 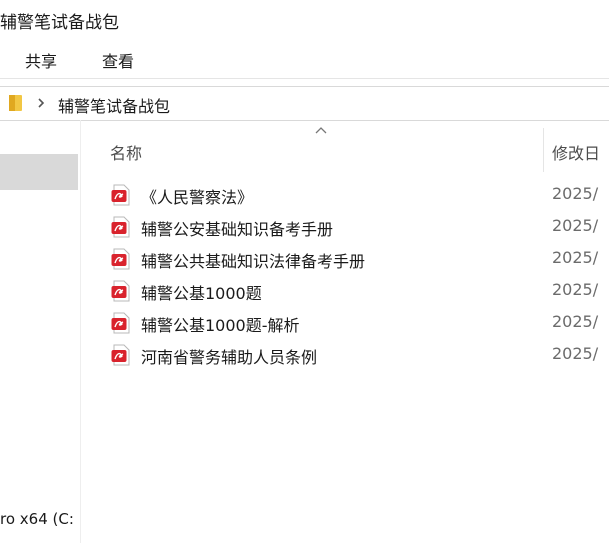 What do you see at coordinates (354, 355) in the screenshot?
I see `file-row: 河南省警务辅助人员条例 2025/` at bounding box center [354, 355].